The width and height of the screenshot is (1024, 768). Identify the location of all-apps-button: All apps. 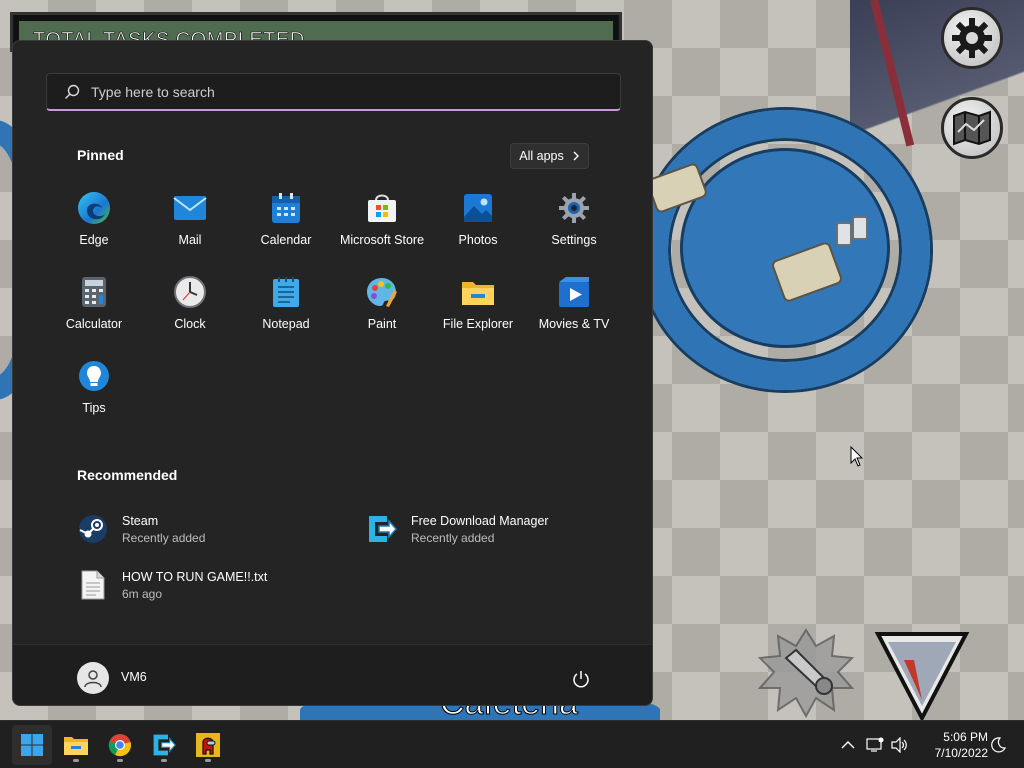
(549, 156).